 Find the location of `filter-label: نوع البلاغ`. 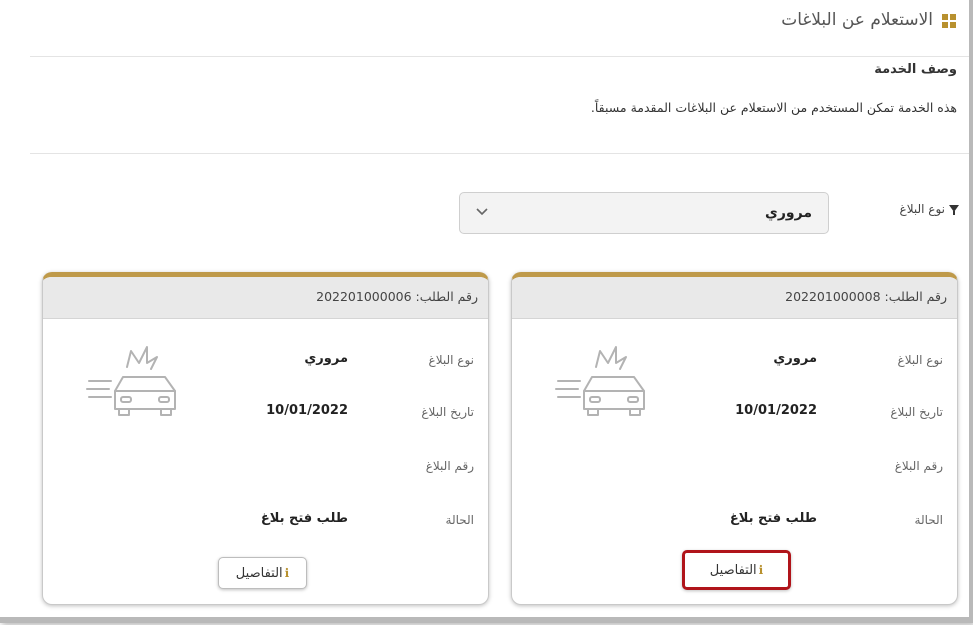

filter-label: نوع البلاغ is located at coordinates (922, 209).